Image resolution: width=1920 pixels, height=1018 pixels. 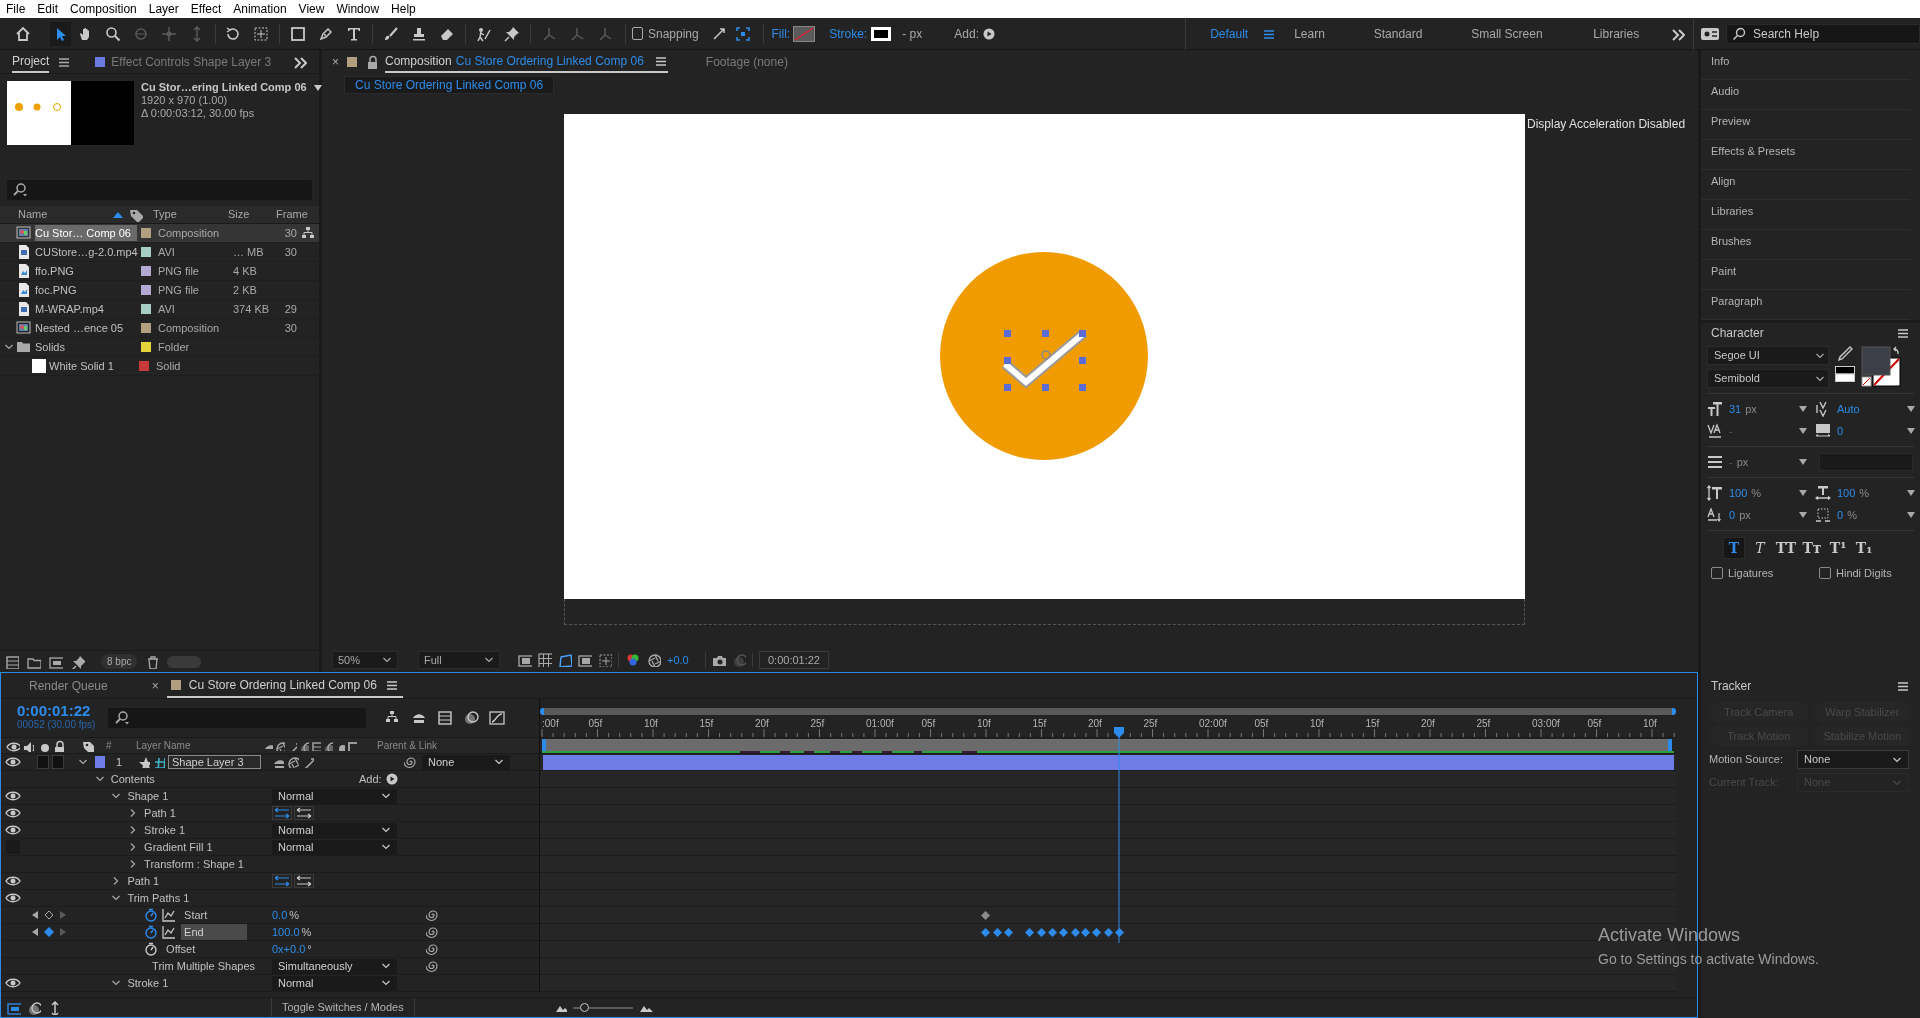 What do you see at coordinates (794, 660) in the screenshot?
I see `current-time-display: 0:00:01:22` at bounding box center [794, 660].